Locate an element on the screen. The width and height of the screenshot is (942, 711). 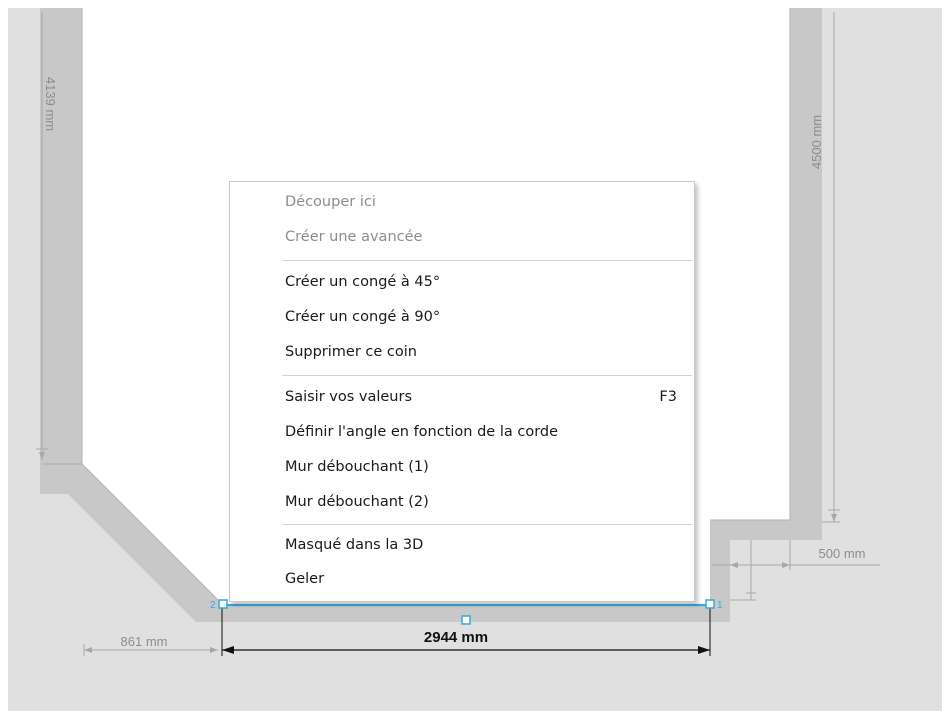
wall-mid-handle is located at coordinates (466, 620).